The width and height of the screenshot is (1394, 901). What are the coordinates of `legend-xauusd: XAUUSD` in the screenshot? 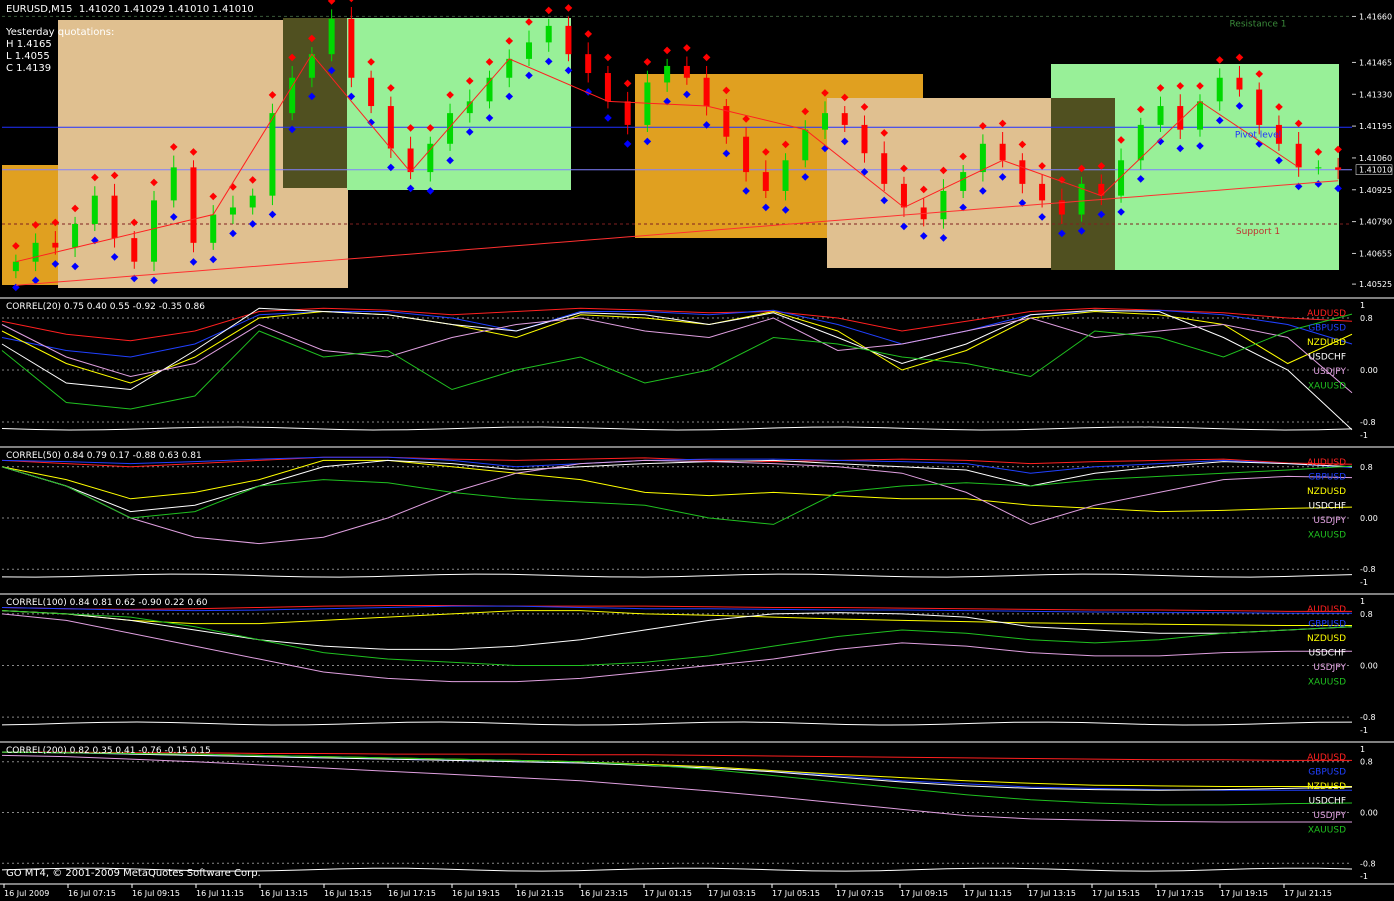 It's located at (1327, 387).